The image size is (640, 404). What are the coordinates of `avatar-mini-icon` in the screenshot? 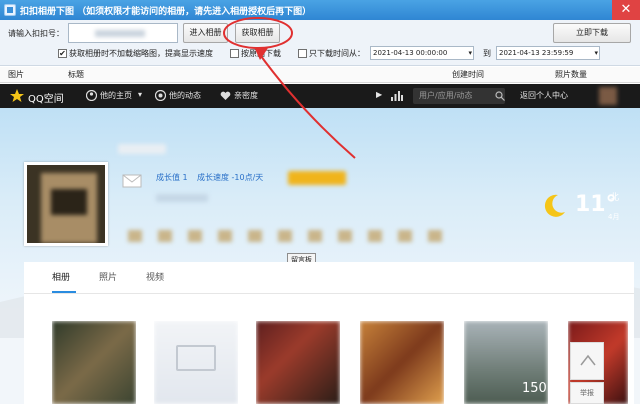 It's located at (608, 96).